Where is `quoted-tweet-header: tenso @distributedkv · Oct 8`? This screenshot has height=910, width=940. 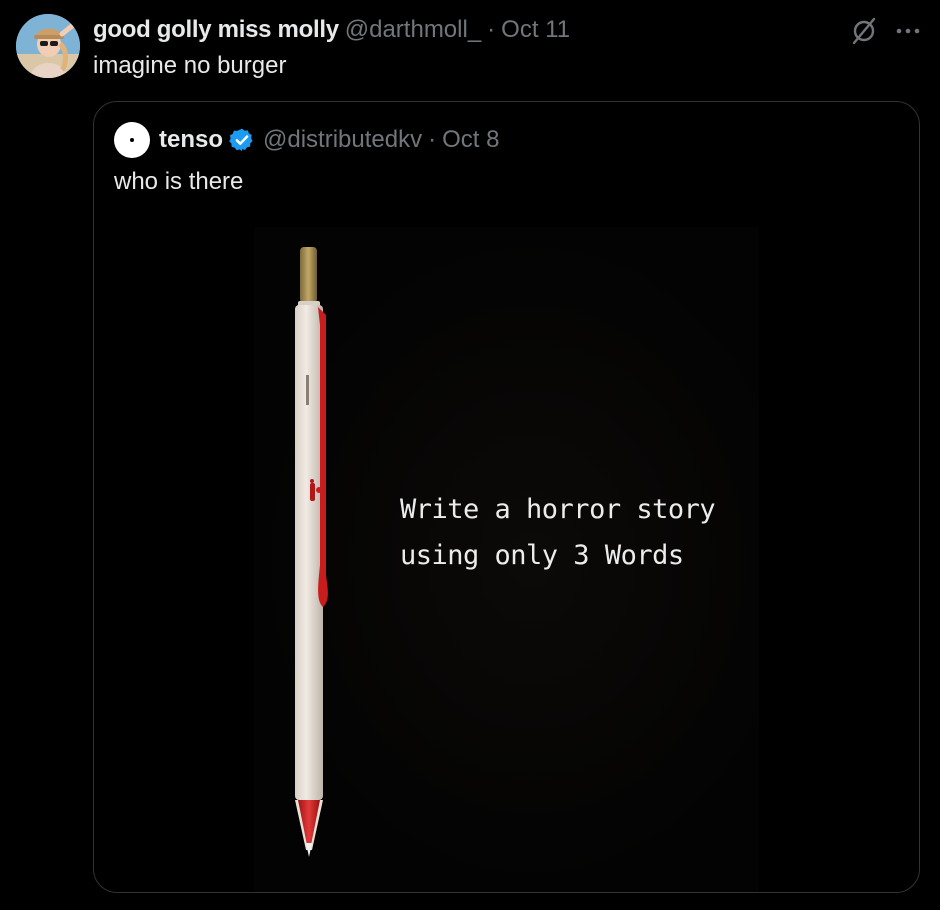 quoted-tweet-header: tenso @distributedkv · Oct 8 is located at coordinates (306, 140).